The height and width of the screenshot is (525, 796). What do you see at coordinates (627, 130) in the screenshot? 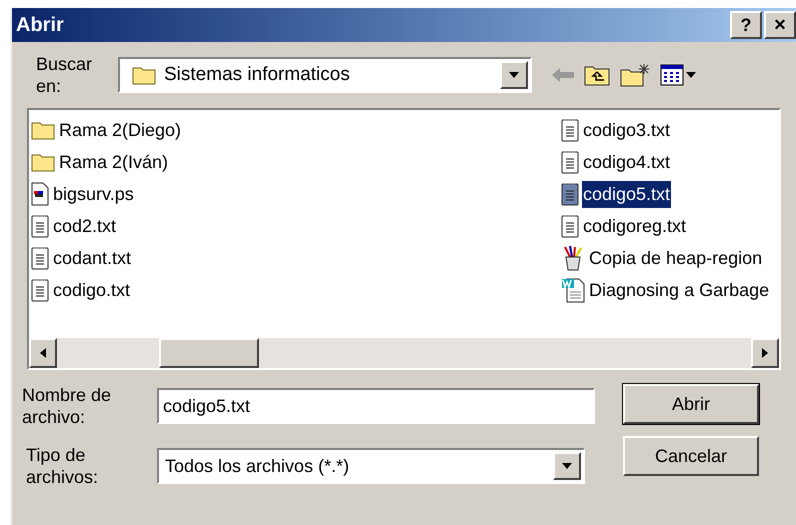
I see `file-item: codigo3.txt` at bounding box center [627, 130].